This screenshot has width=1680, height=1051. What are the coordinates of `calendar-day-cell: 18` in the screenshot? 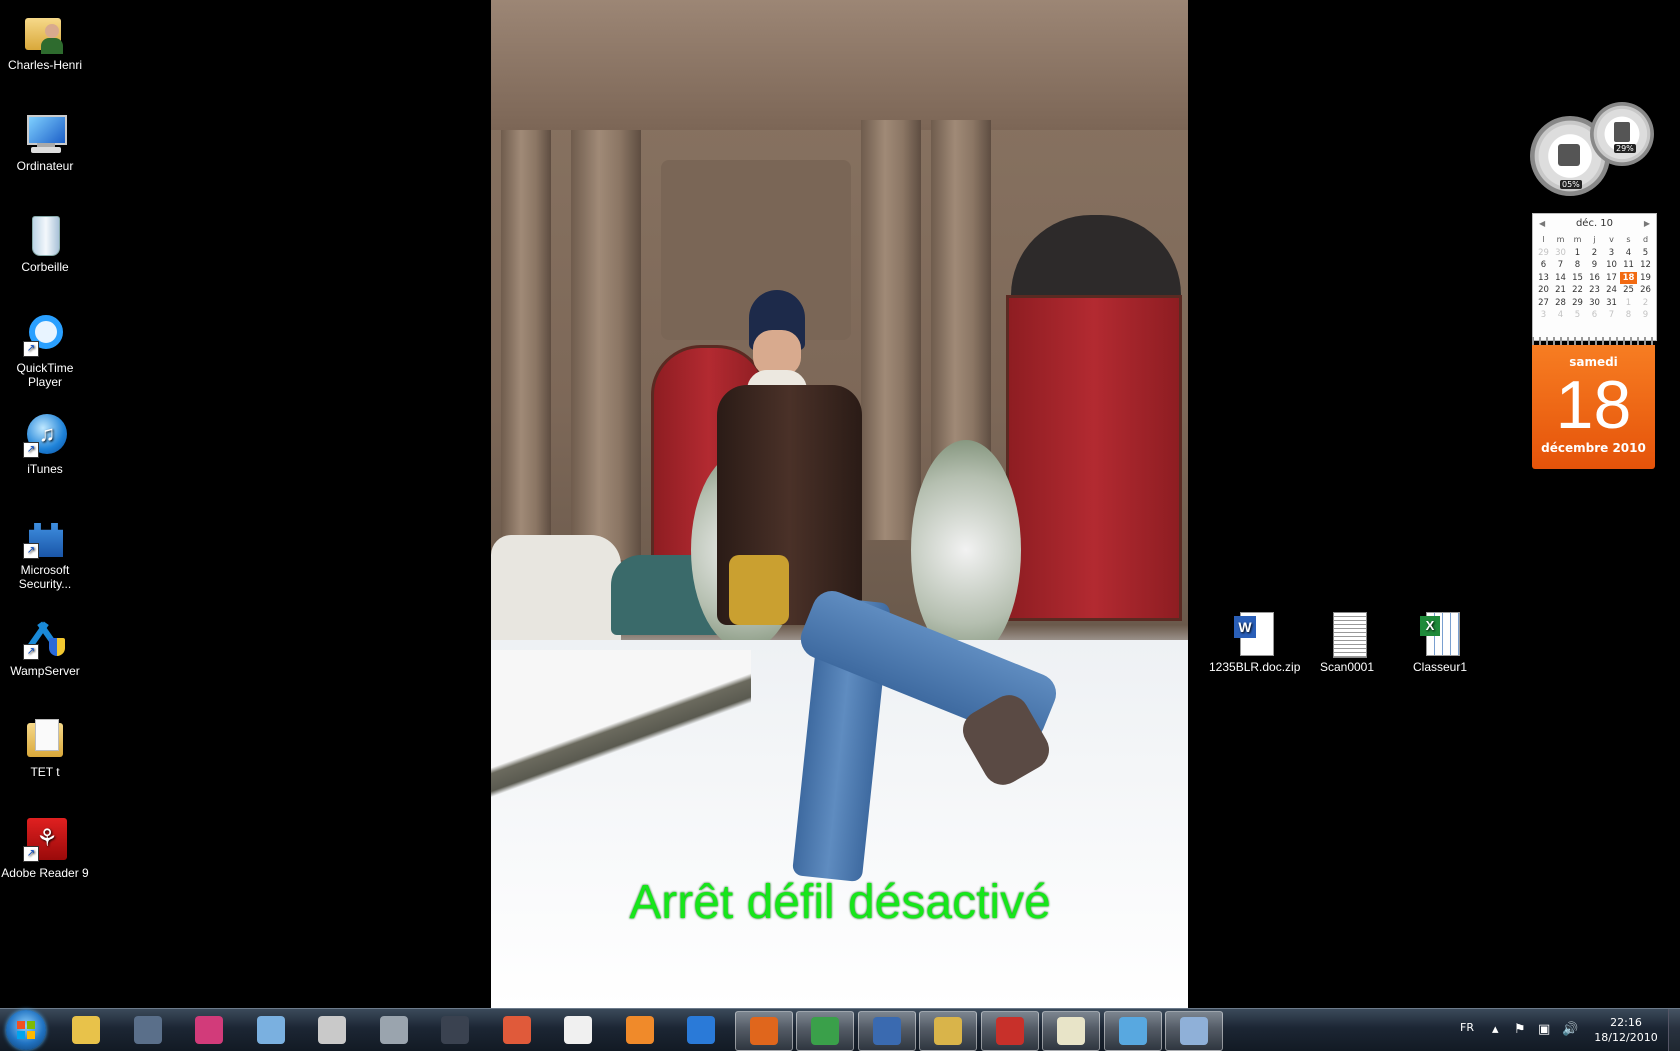 It's located at (1628, 277).